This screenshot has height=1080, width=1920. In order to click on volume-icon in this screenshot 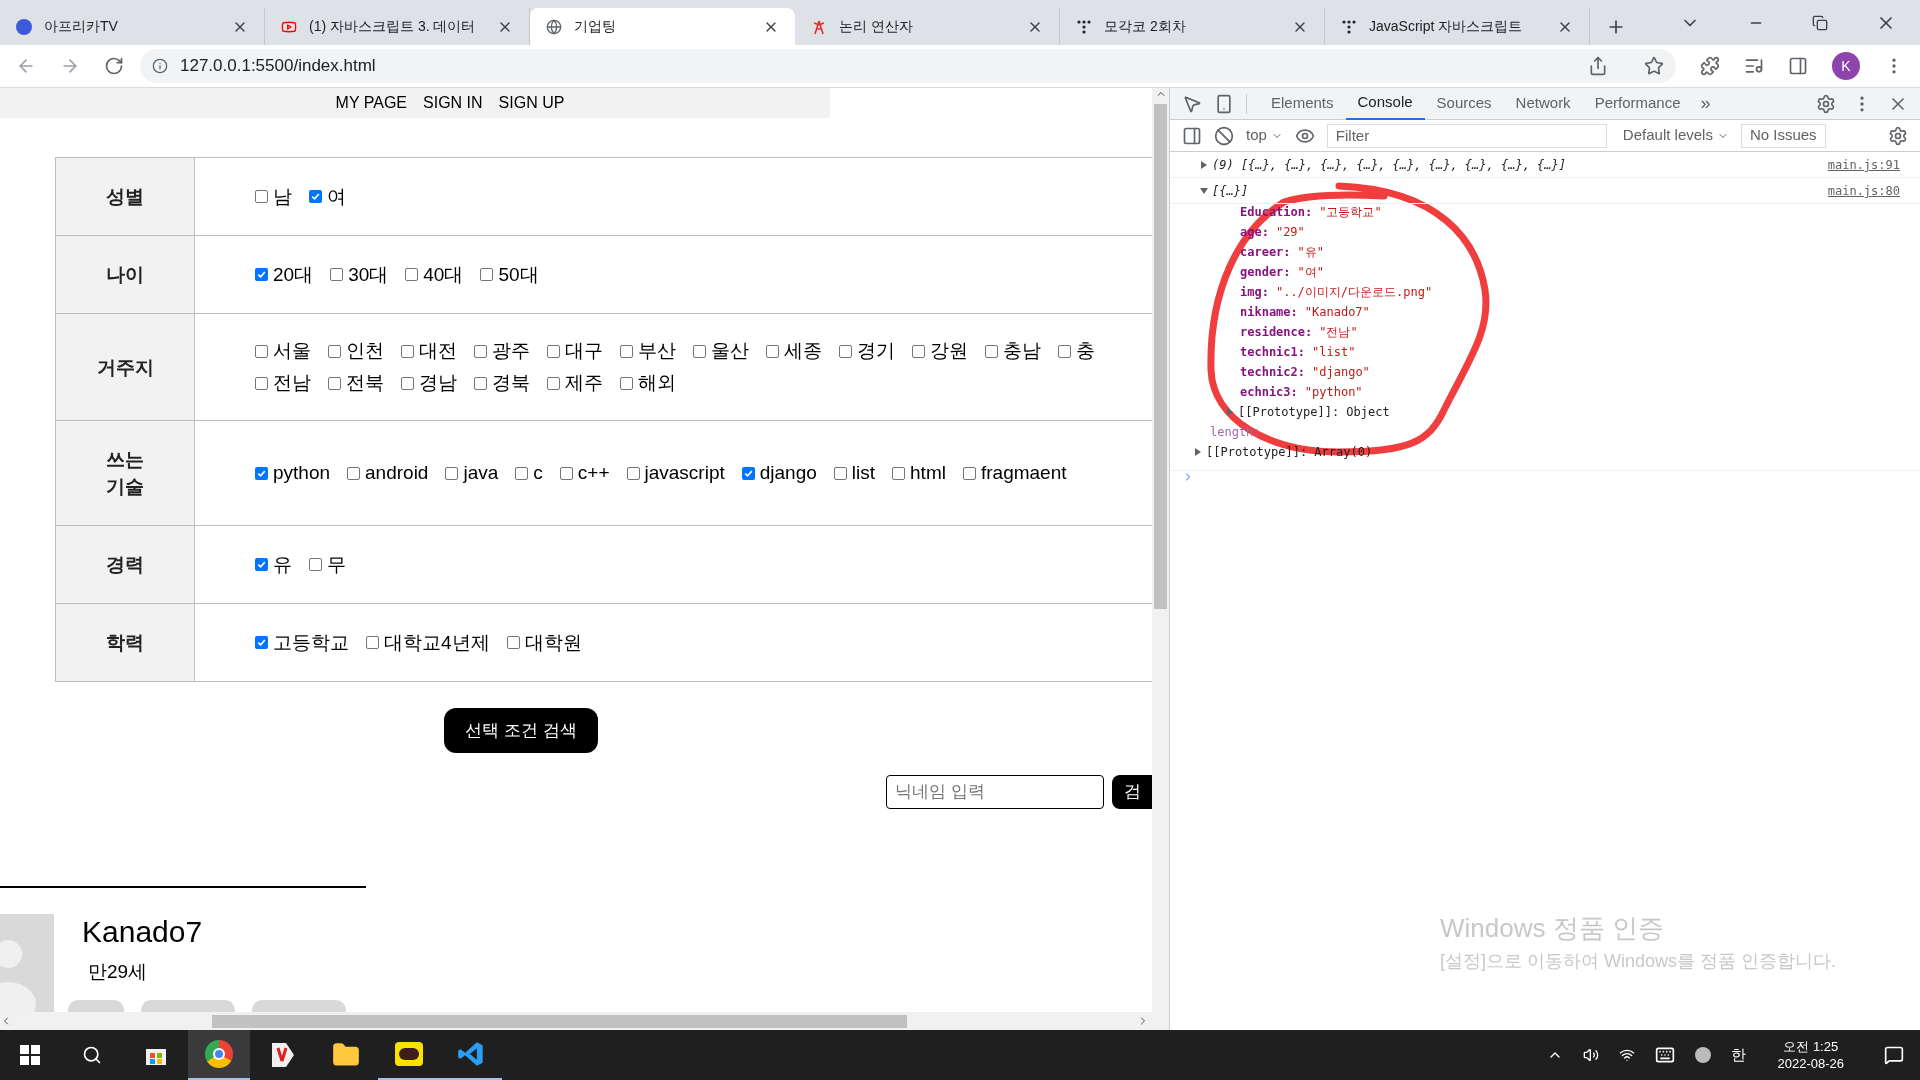, I will do `click(1590, 1055)`.